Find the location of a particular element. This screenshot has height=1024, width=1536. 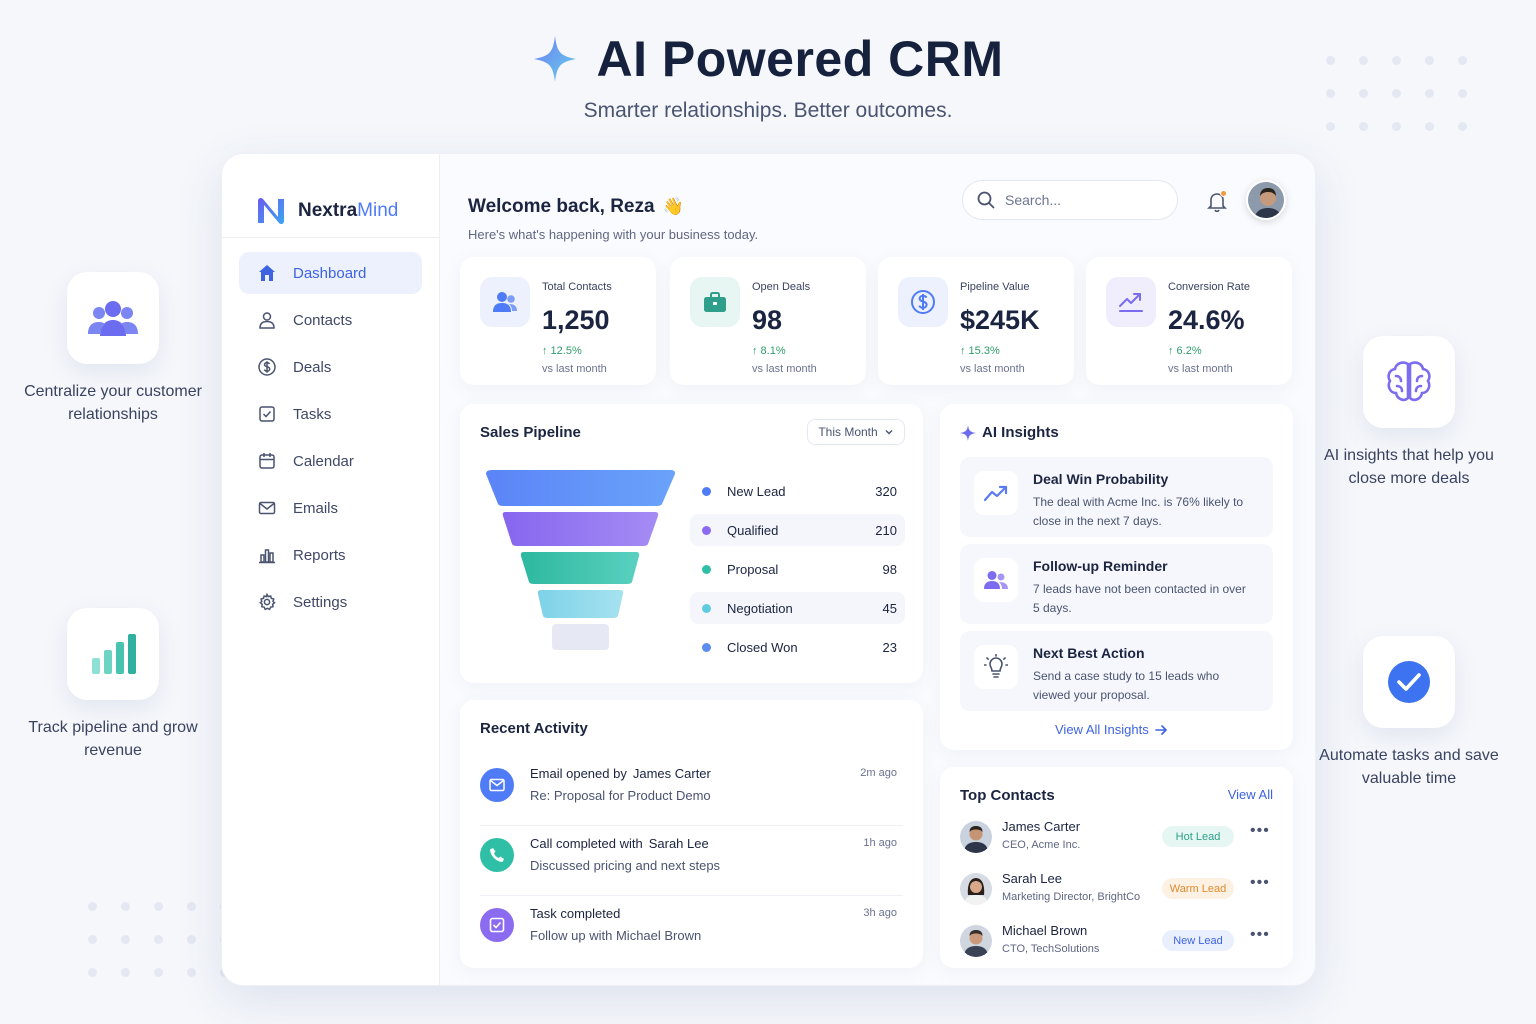

waving-hand-icon: 👋 is located at coordinates (673, 206).